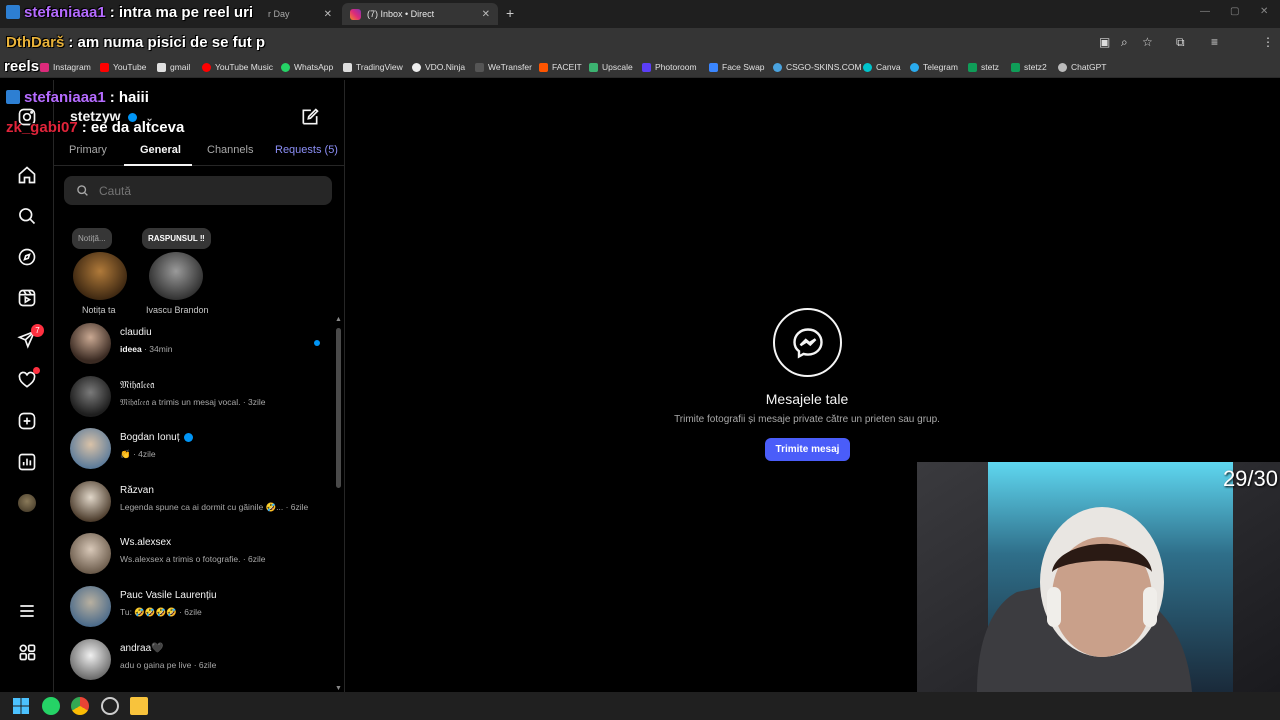 The width and height of the screenshot is (1280, 720). What do you see at coordinates (338, 319) in the screenshot?
I see `scroll-up-icon: ▲` at bounding box center [338, 319].